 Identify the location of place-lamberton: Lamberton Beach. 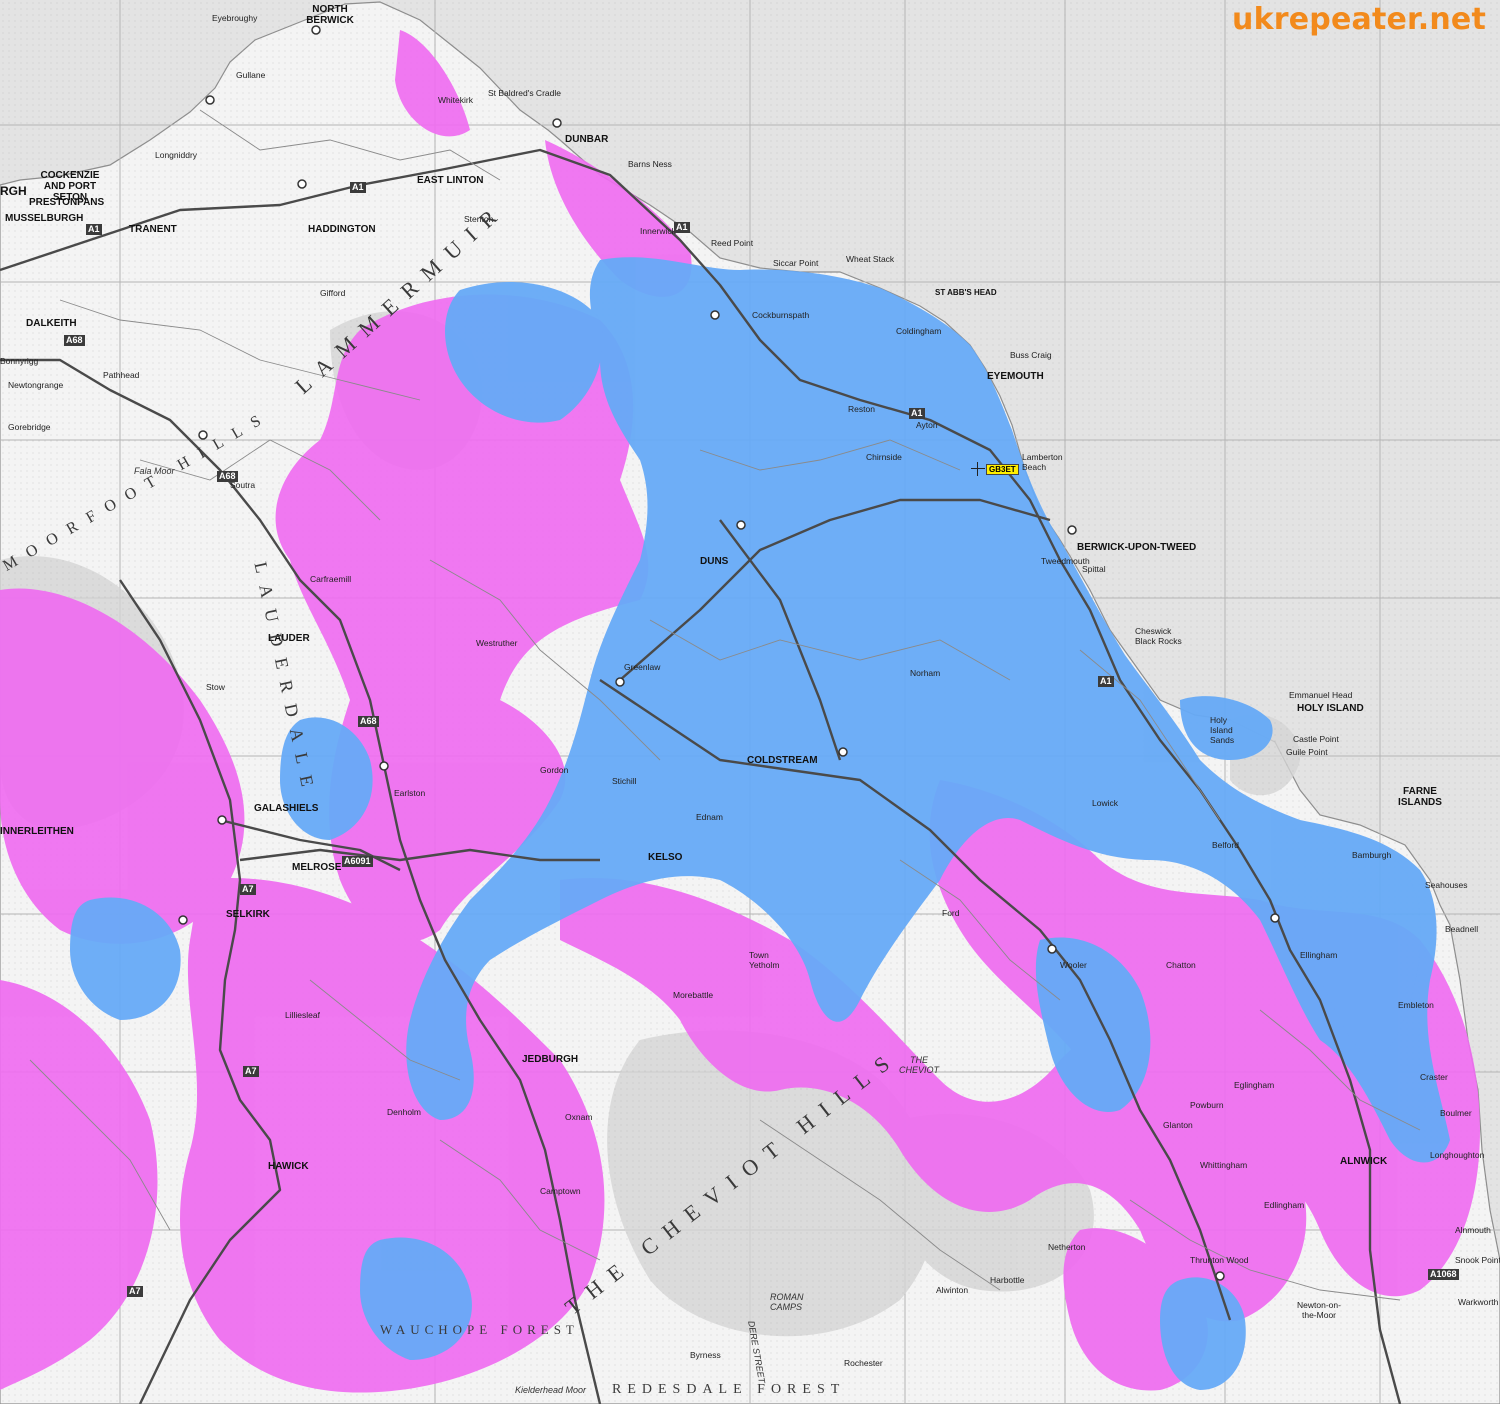
(1042, 462).